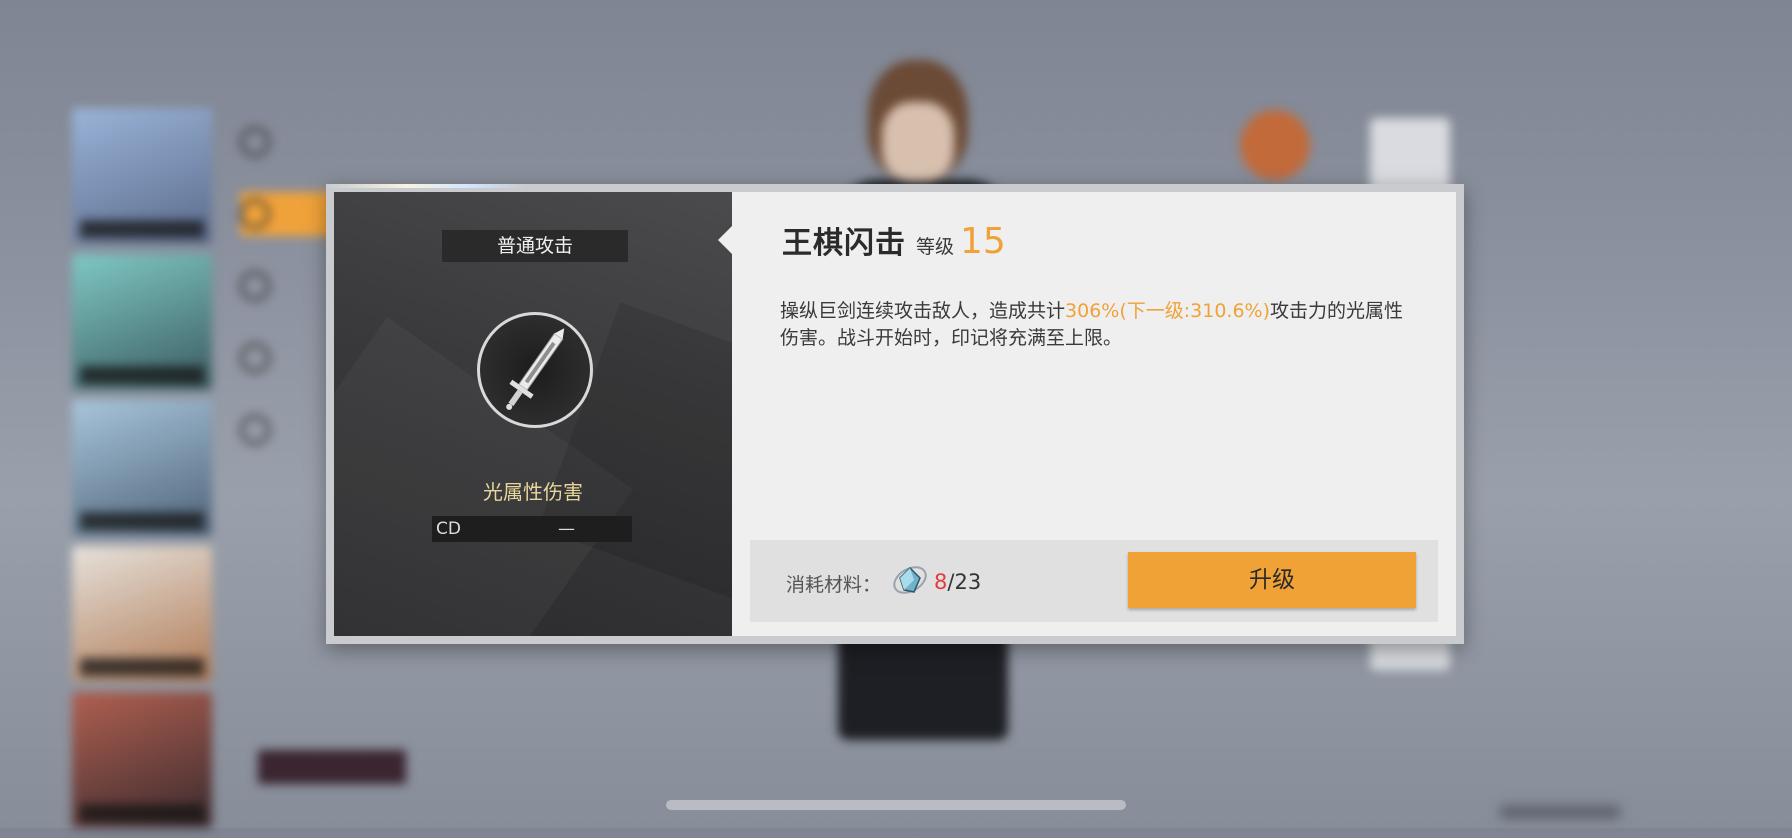 This screenshot has height=838, width=1792. What do you see at coordinates (566, 529) in the screenshot?
I see `cd-value: —` at bounding box center [566, 529].